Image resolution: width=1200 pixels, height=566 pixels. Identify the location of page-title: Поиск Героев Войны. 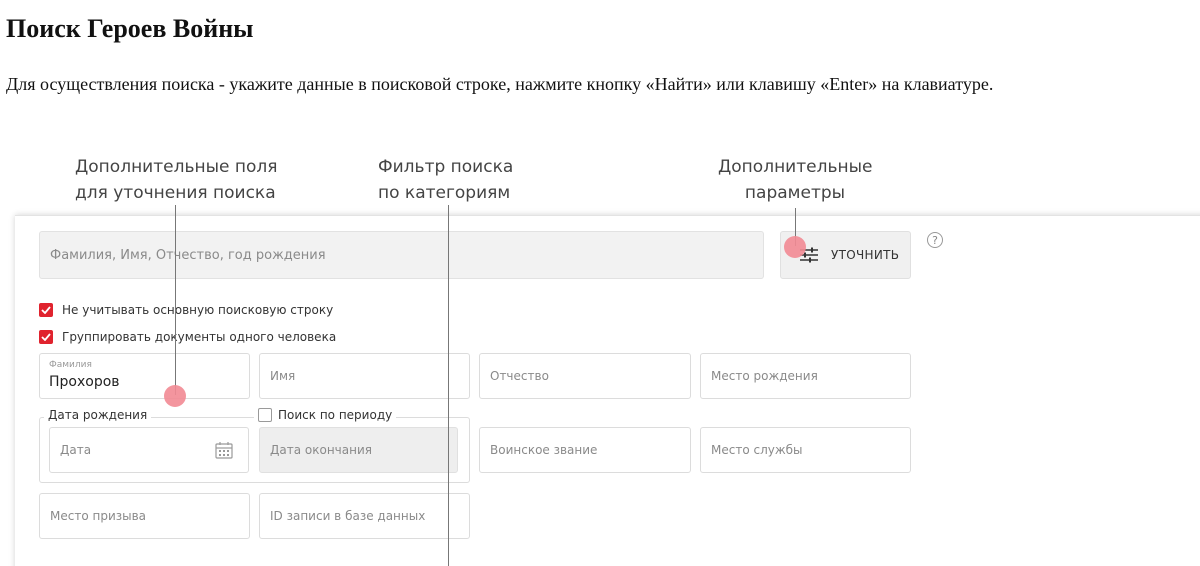
(130, 28).